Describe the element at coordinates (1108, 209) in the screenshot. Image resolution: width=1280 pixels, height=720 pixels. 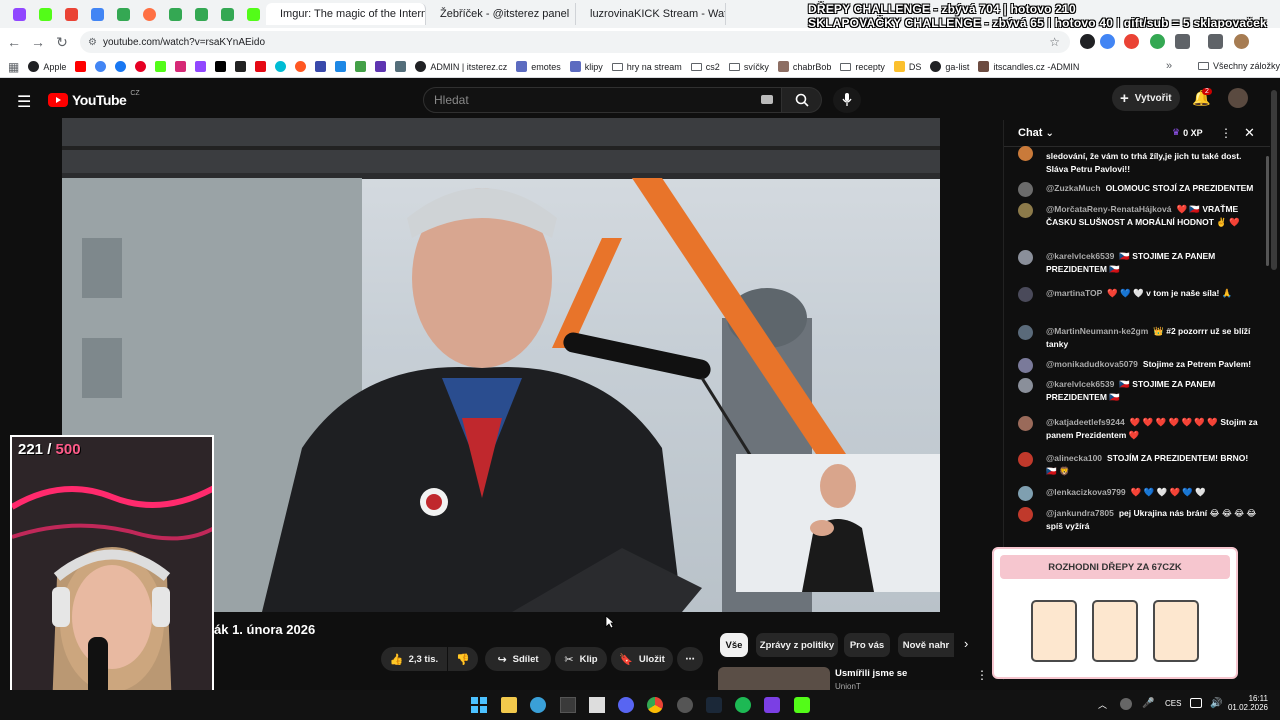
I see `message-author: @MorčataReny-RenataHájková` at that location.